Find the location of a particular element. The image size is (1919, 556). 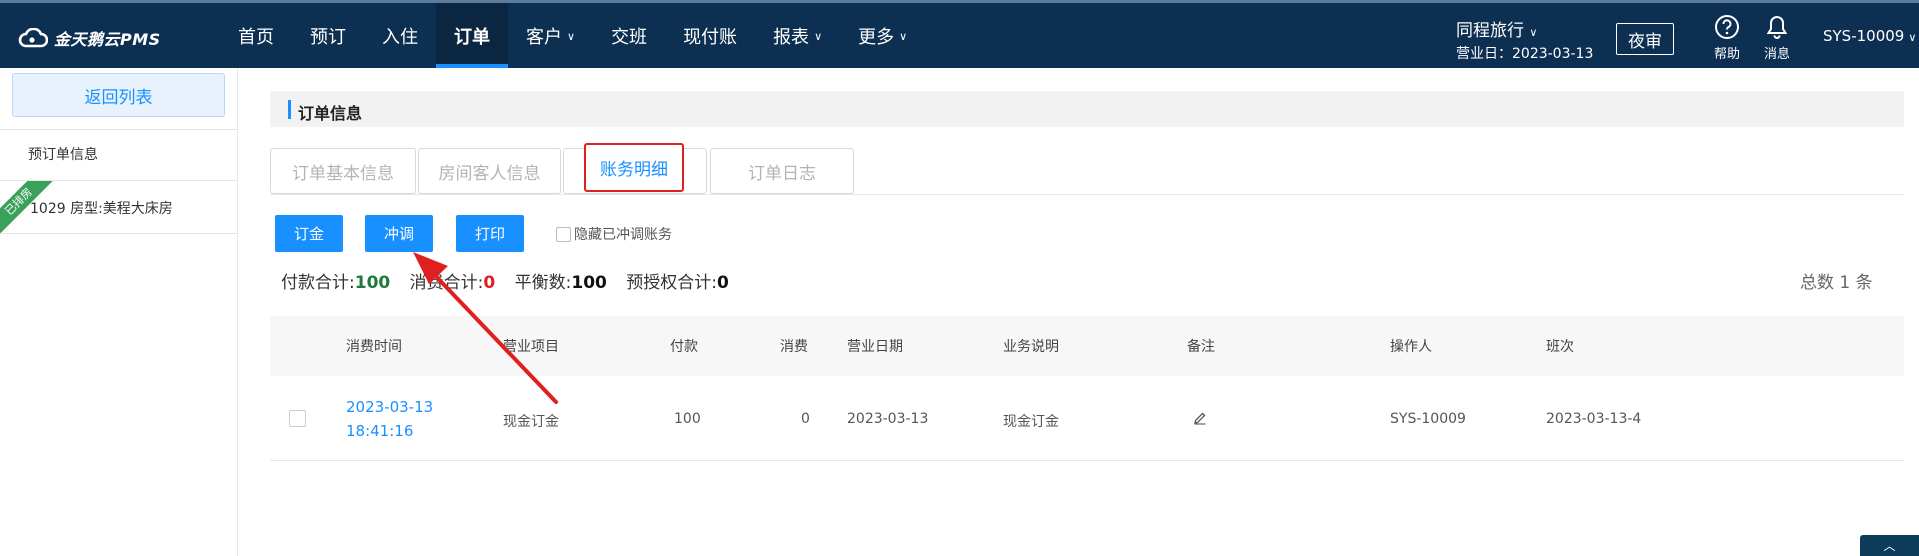

cell-description: 现金订金 is located at coordinates (1031, 422).